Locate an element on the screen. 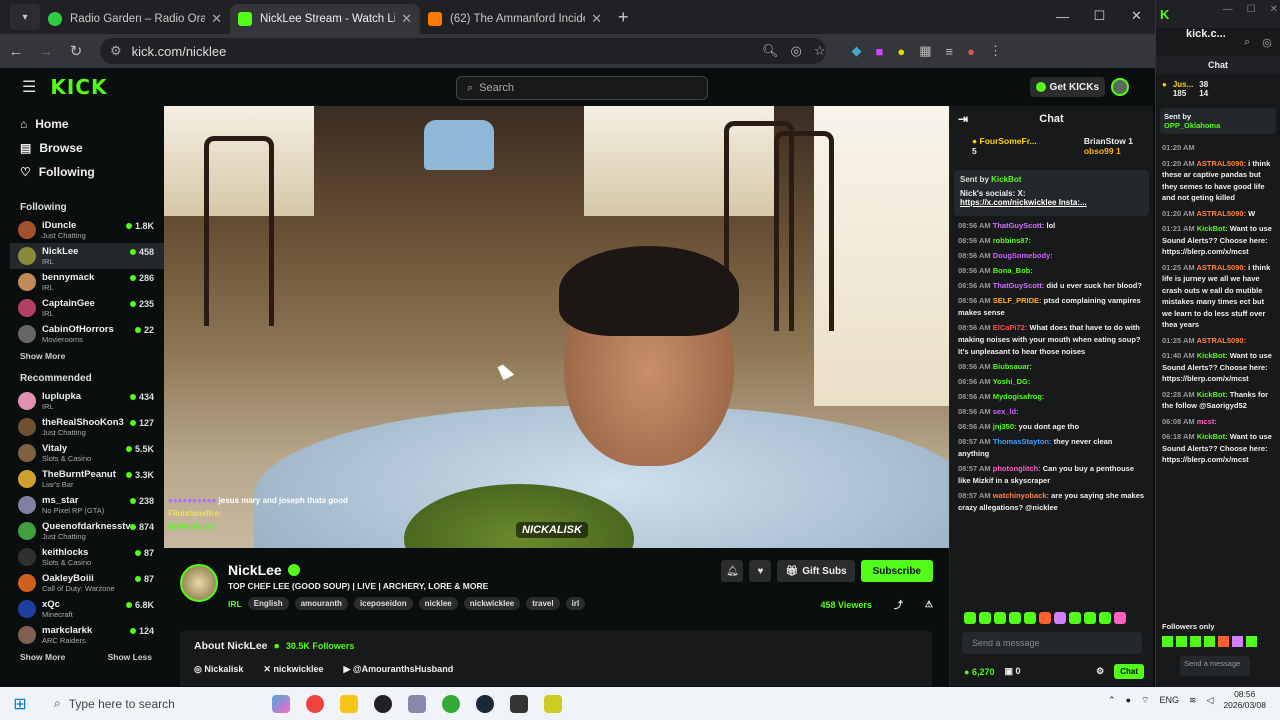 This screenshot has height=720, width=1280. forward-icon: → is located at coordinates (46, 51).